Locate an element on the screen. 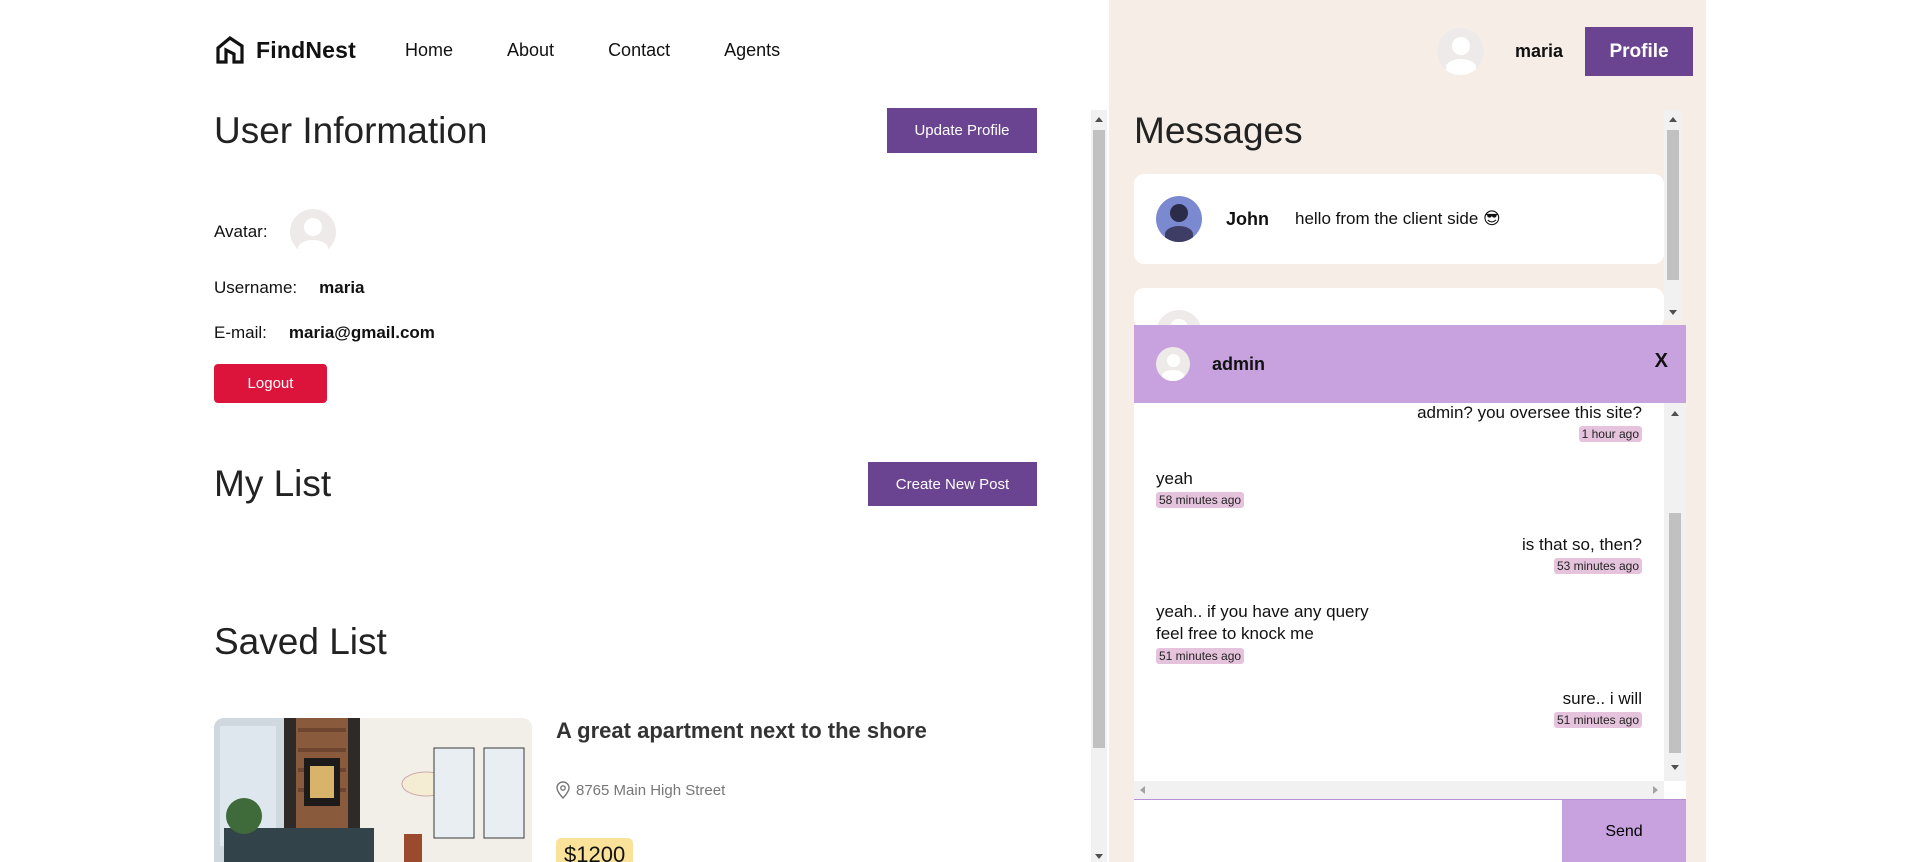 The height and width of the screenshot is (862, 1920). nav-agents: Agents is located at coordinates (752, 50).